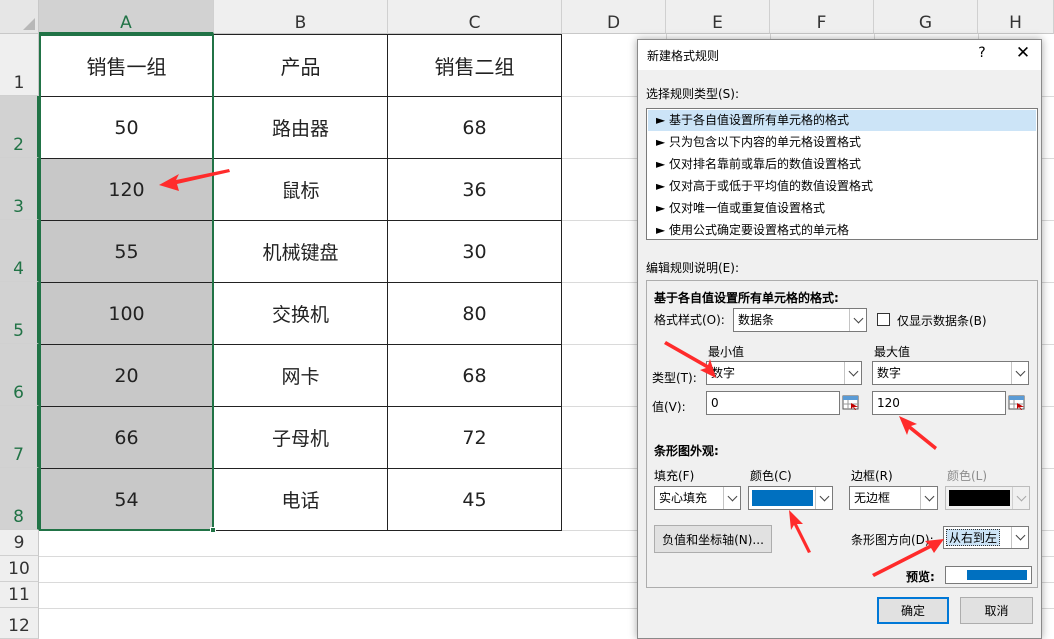 The width and height of the screenshot is (1054, 639). What do you see at coordinates (718, 17) in the screenshot?
I see `column-header-e: E` at bounding box center [718, 17].